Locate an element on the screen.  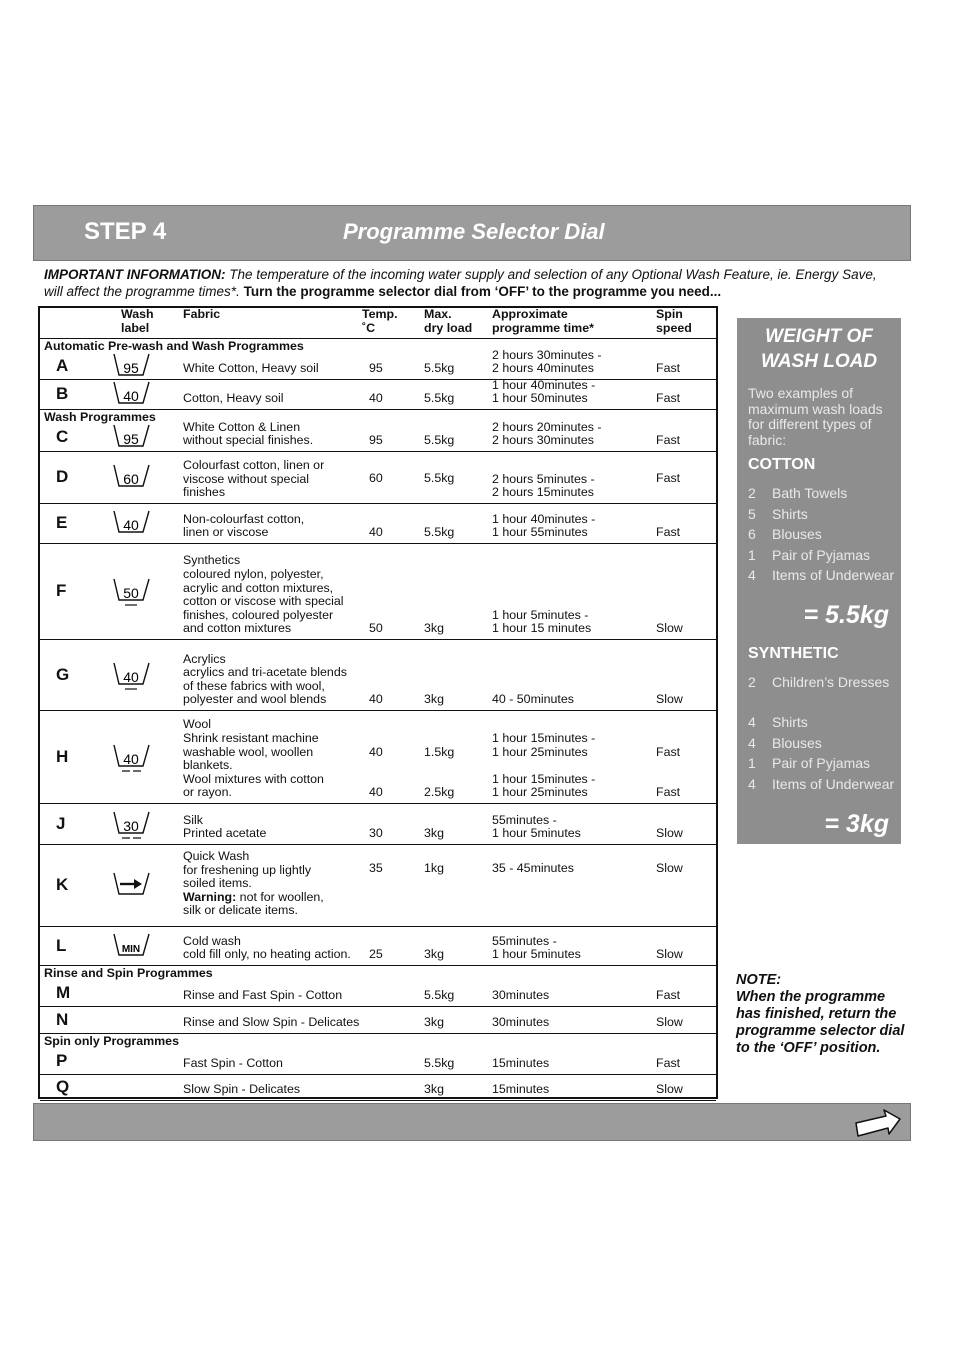
wash-tub-icon: 30 is located at coordinates (132, 828).